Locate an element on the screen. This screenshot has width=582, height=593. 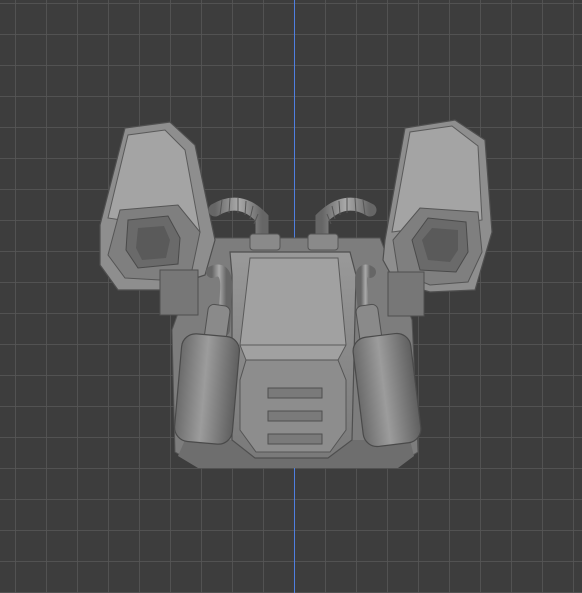
left-thruster-pod is located at coordinates (157, 218).